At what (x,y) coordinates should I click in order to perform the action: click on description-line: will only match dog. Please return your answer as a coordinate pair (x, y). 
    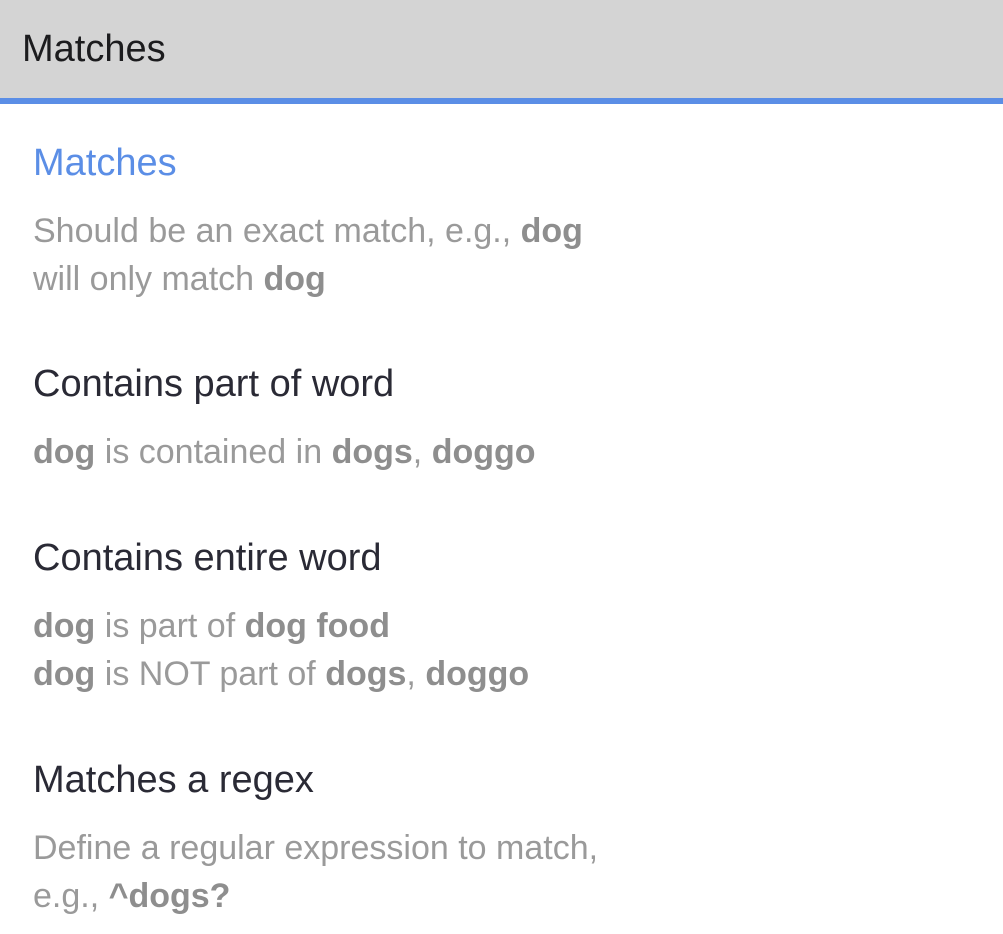
    Looking at the image, I should click on (308, 279).